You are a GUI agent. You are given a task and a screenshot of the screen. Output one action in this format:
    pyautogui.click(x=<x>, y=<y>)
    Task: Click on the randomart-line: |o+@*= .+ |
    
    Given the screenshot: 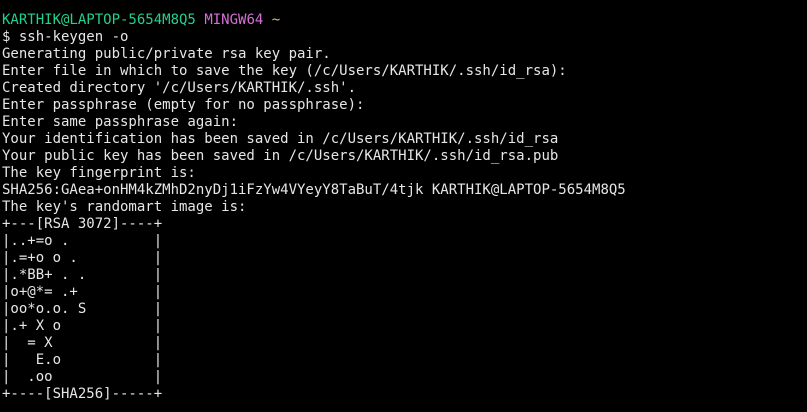 What is the action you would take?
    pyautogui.click(x=82, y=292)
    